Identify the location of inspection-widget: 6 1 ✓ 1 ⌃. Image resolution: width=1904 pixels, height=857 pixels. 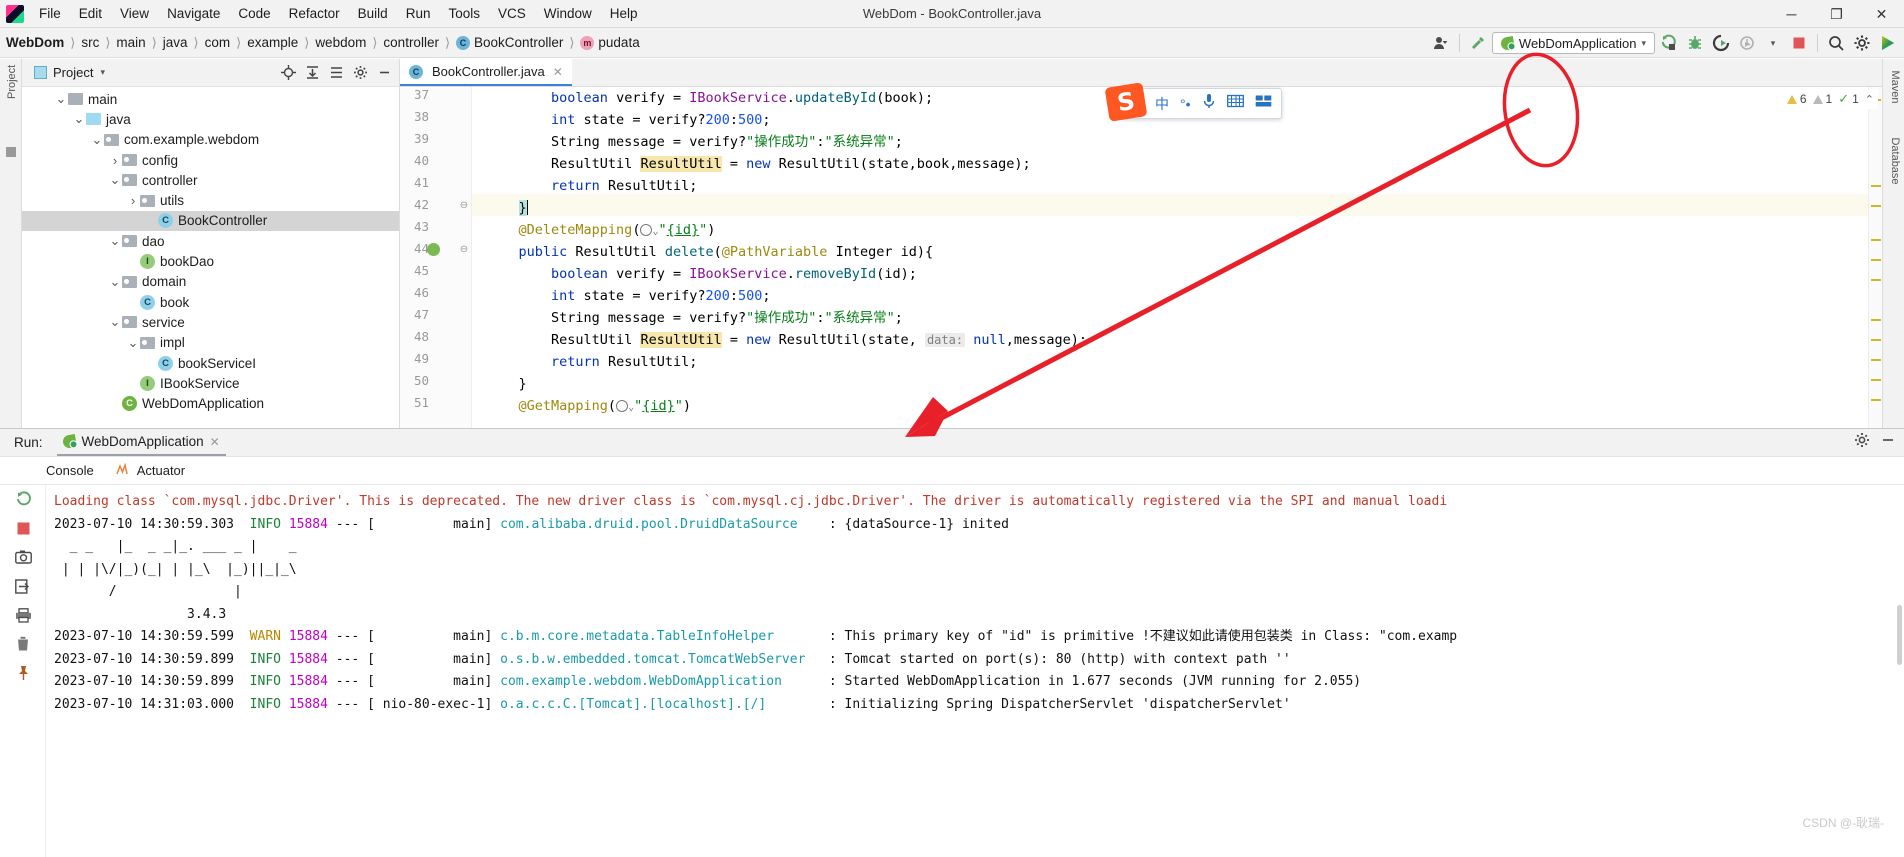
(1830, 99).